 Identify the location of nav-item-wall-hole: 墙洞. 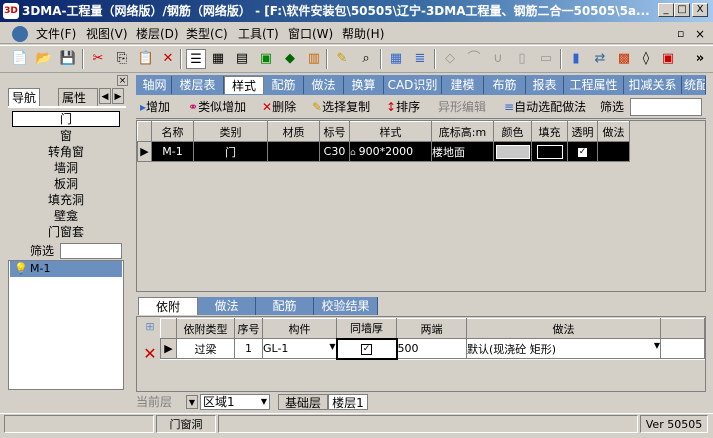
(66, 168).